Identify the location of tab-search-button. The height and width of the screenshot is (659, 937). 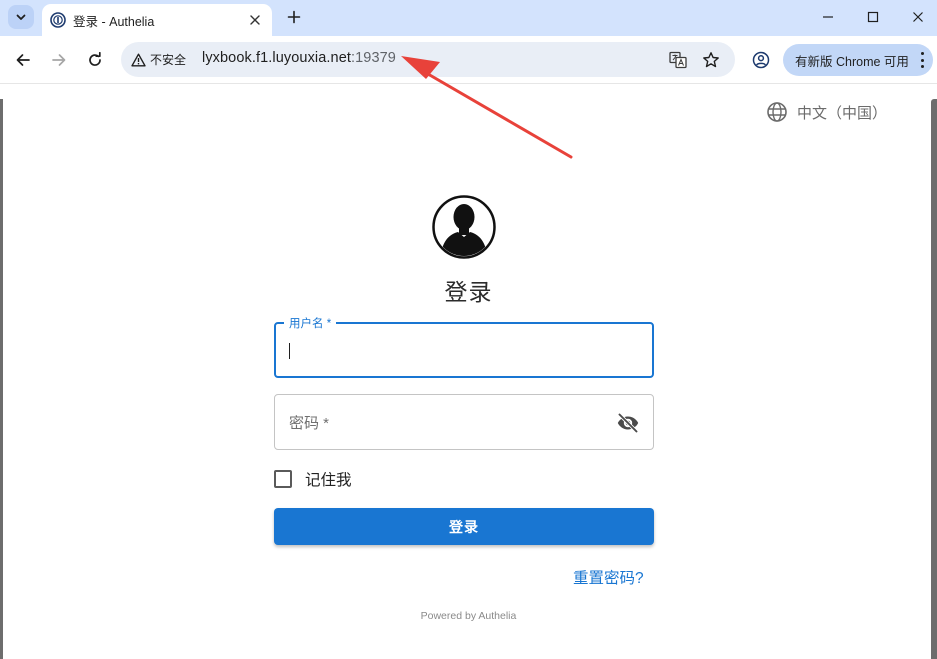
(21, 17).